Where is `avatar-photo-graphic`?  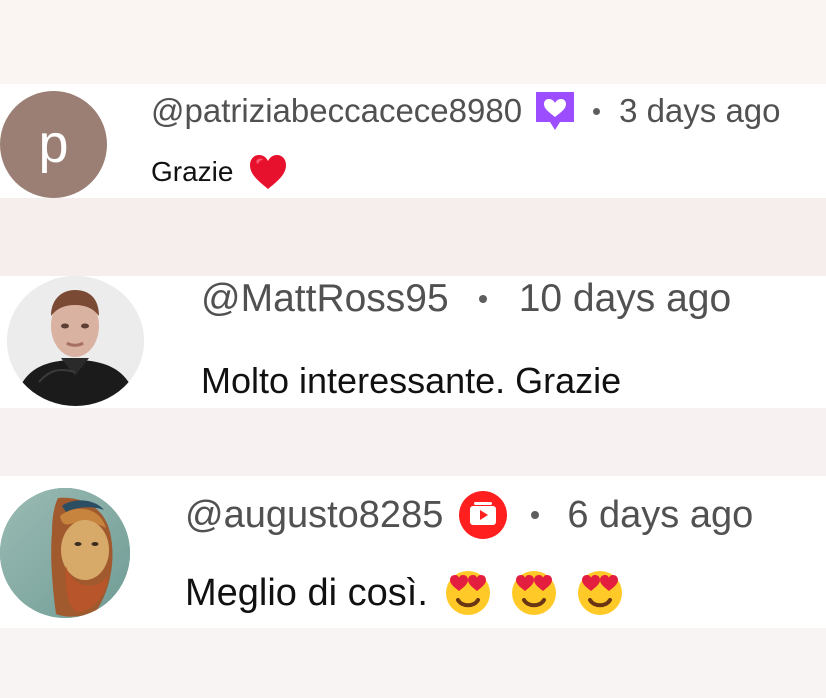
avatar-photo-graphic is located at coordinates (75, 341).